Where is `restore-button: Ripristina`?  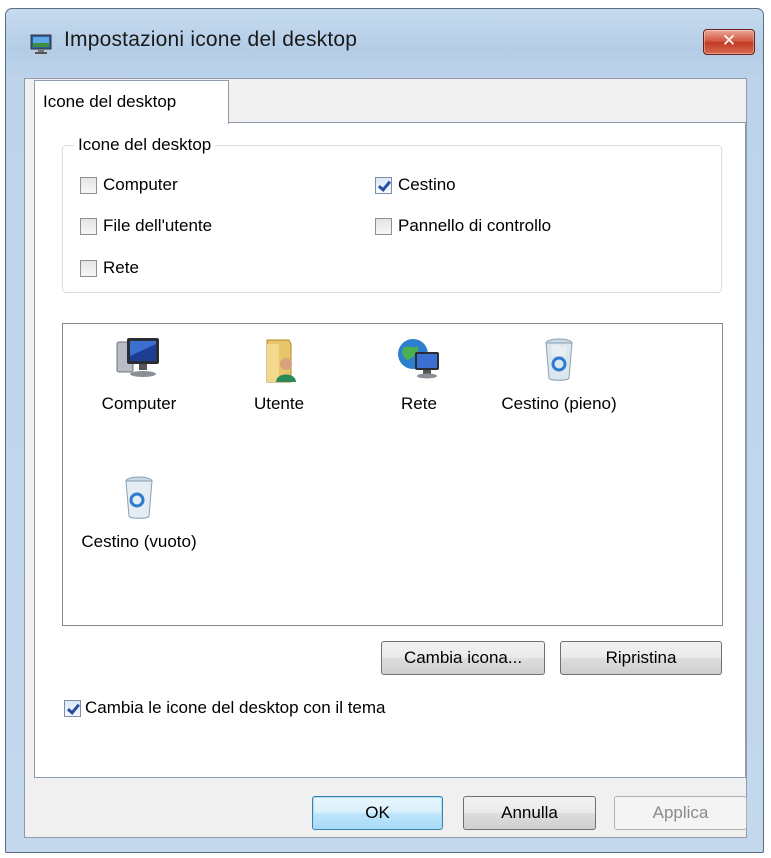
restore-button: Ripristina is located at coordinates (641, 658).